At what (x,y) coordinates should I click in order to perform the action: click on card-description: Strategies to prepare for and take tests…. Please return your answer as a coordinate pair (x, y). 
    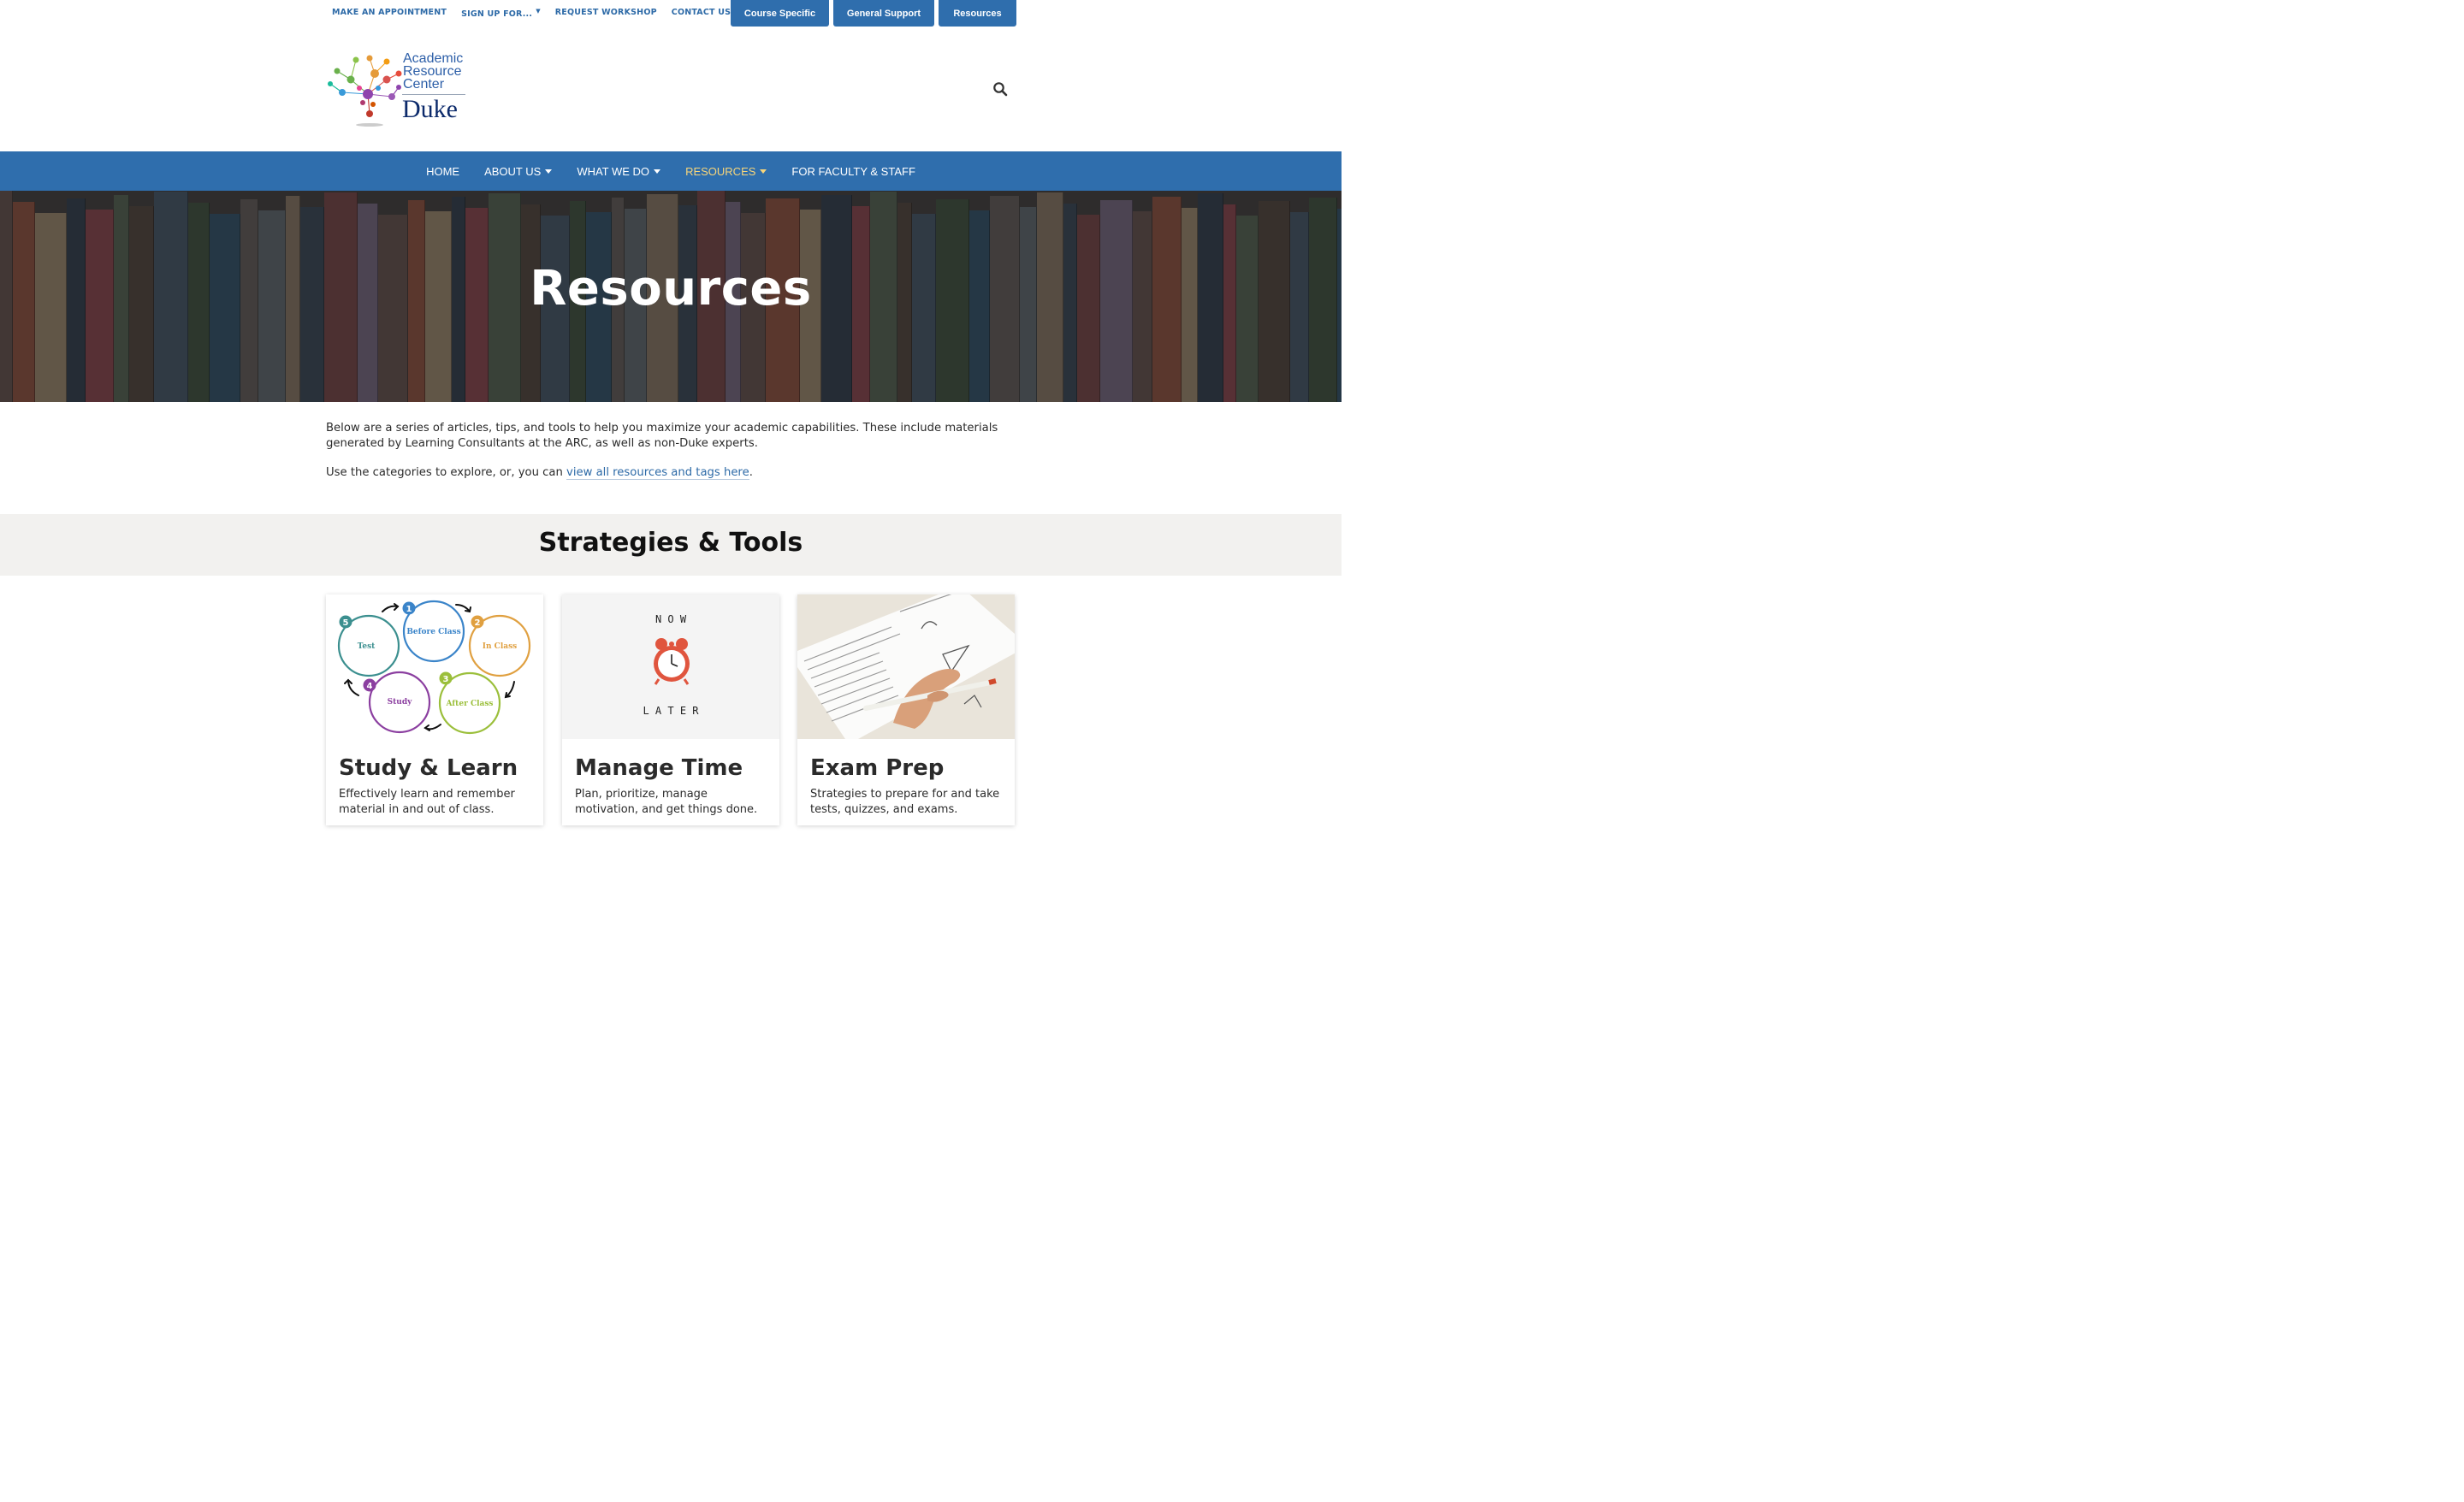
    Looking at the image, I should click on (905, 802).